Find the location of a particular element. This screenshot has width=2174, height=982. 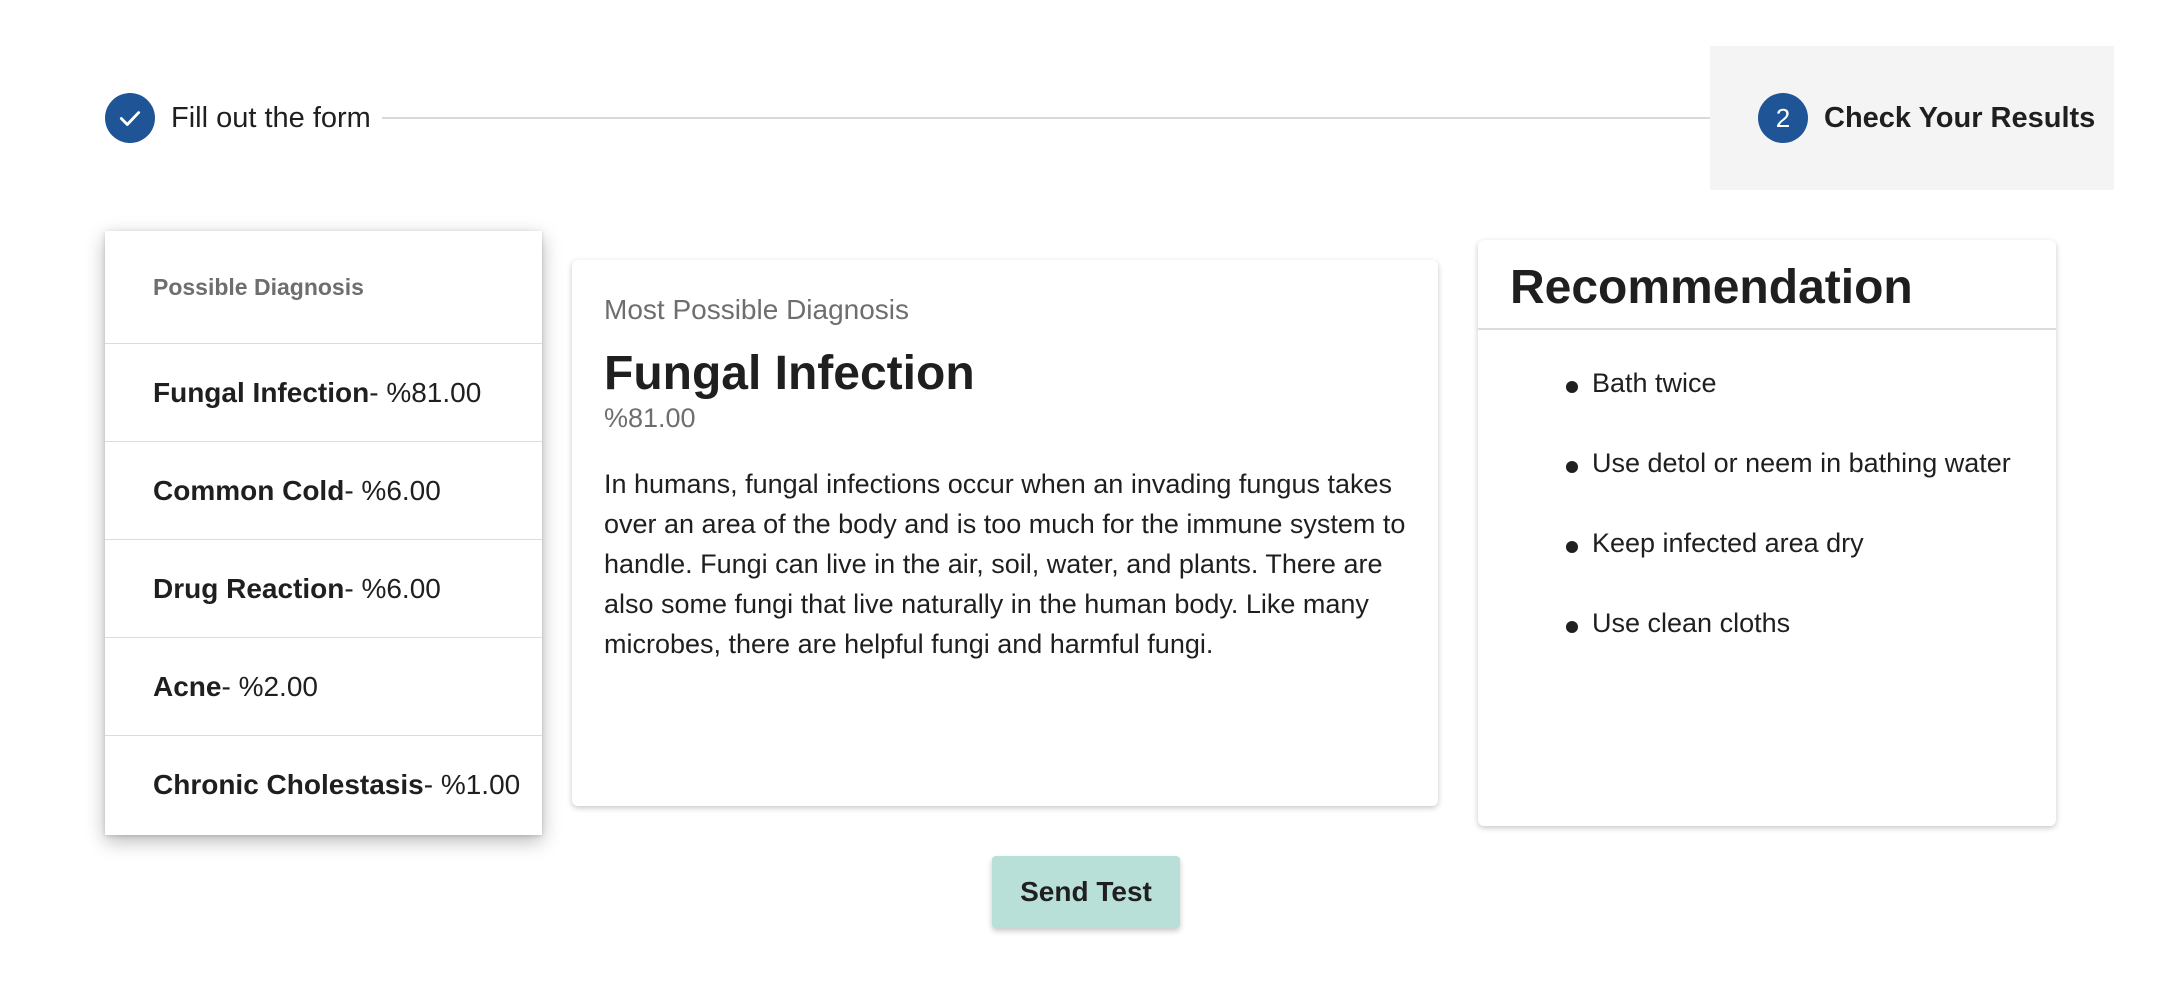

diagnosis-percent: %81.00 is located at coordinates (650, 417).